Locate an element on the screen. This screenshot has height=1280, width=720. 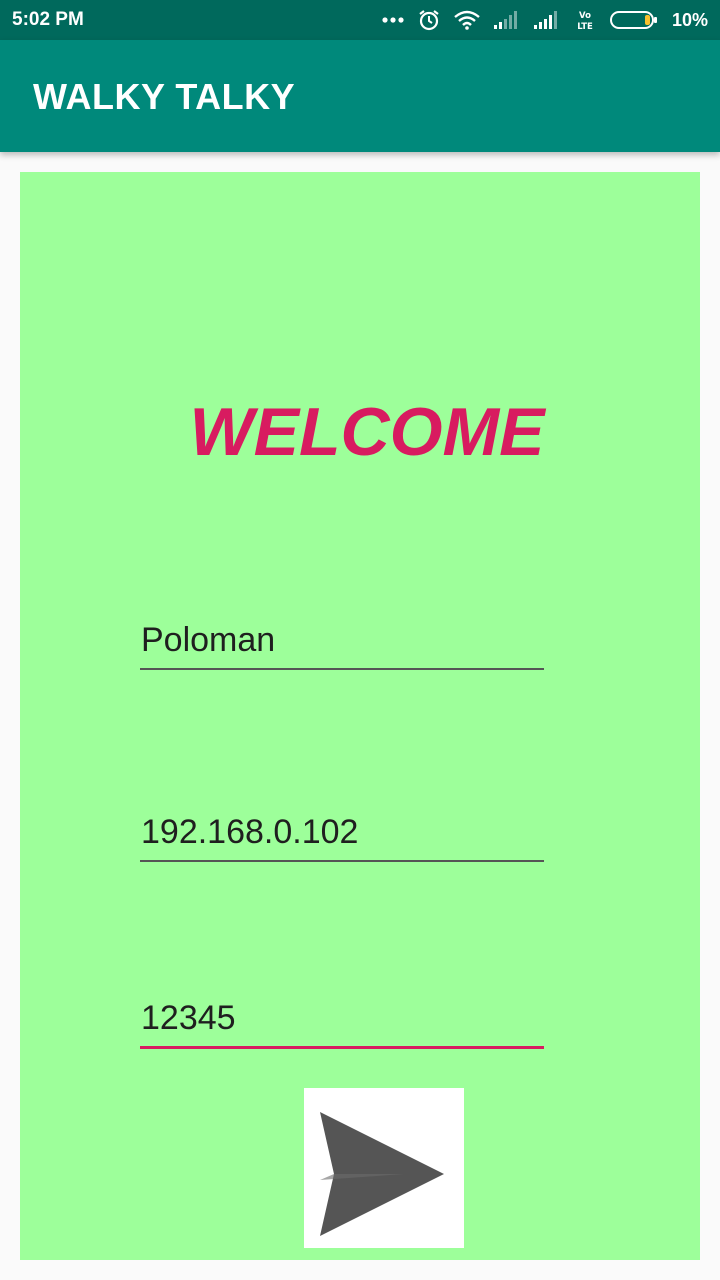
status-time: 5:02 PM is located at coordinates (48, 19).